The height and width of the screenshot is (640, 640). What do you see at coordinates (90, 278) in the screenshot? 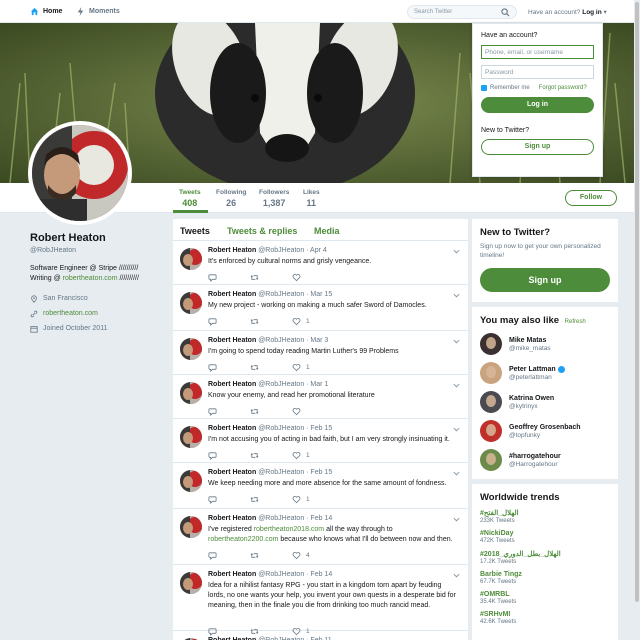
I see `bio-link: robertheaton.com` at bounding box center [90, 278].